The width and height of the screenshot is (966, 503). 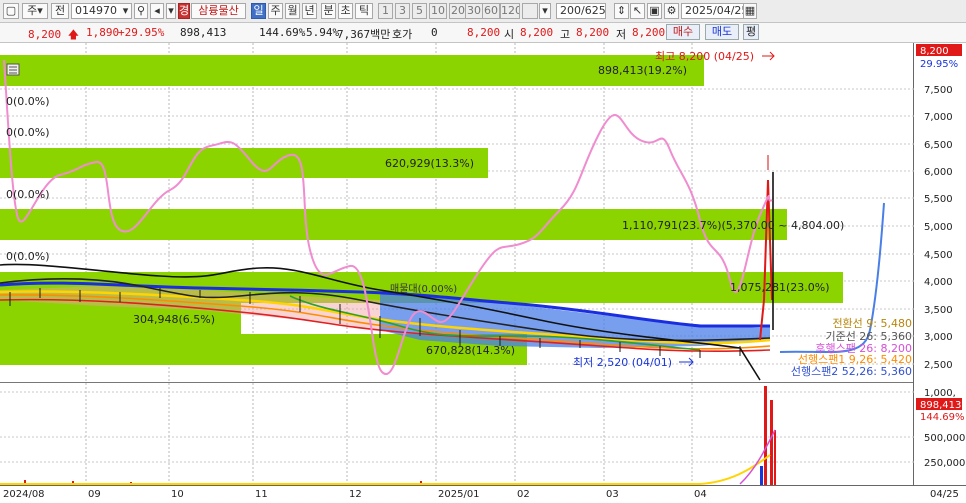 I want to click on time-tick: 10, so click(x=177, y=494).